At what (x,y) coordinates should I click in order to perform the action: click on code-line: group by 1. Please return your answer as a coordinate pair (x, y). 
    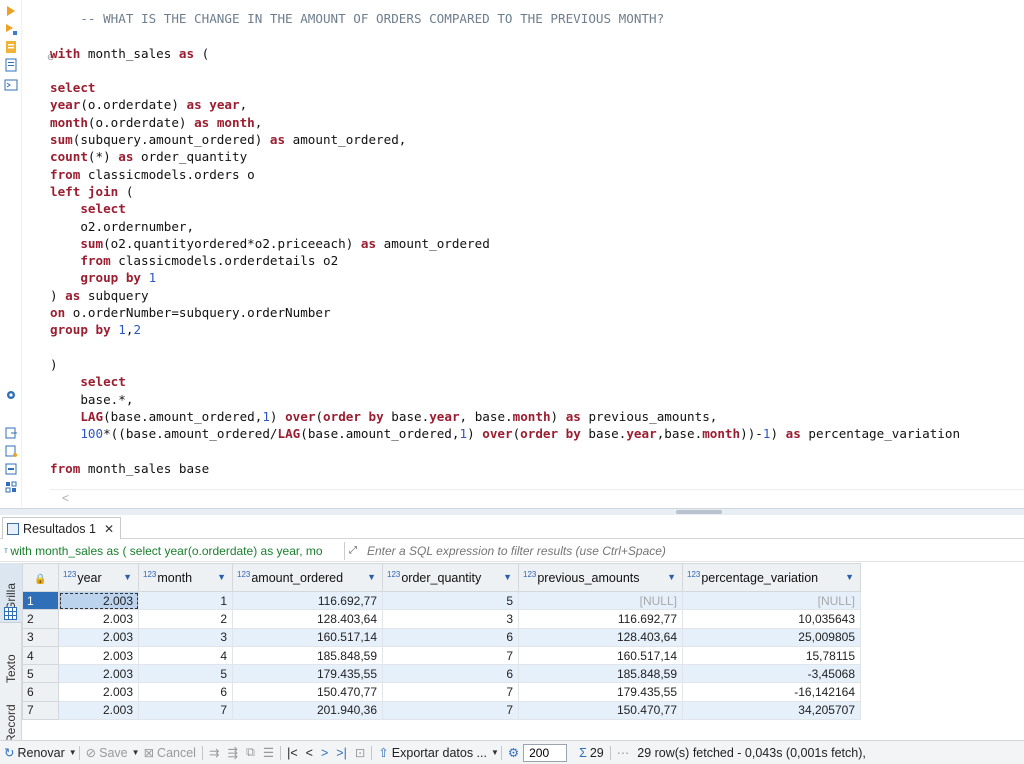
    Looking at the image, I should click on (537, 277).